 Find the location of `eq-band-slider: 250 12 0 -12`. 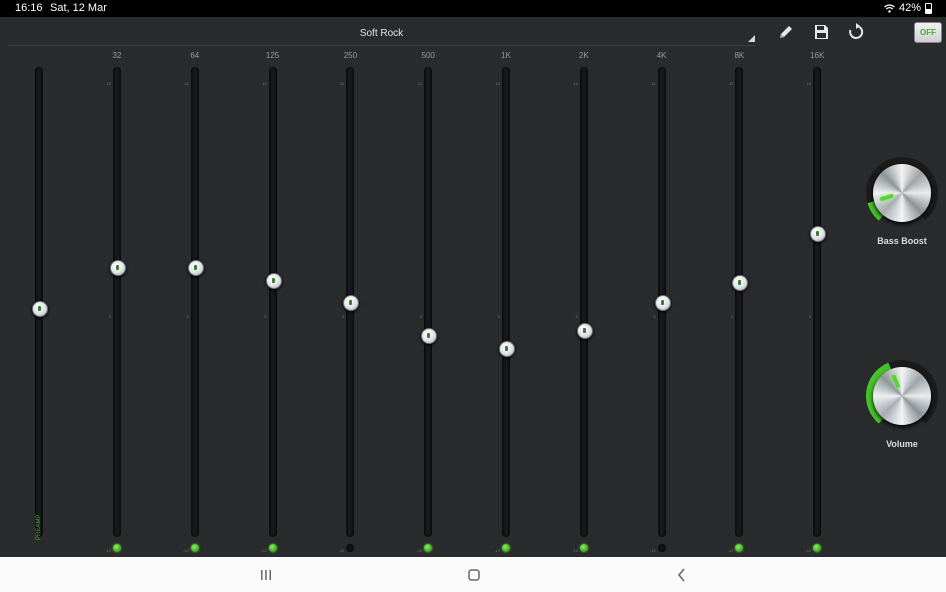

eq-band-slider: 250 12 0 -12 is located at coordinates (350, 304).